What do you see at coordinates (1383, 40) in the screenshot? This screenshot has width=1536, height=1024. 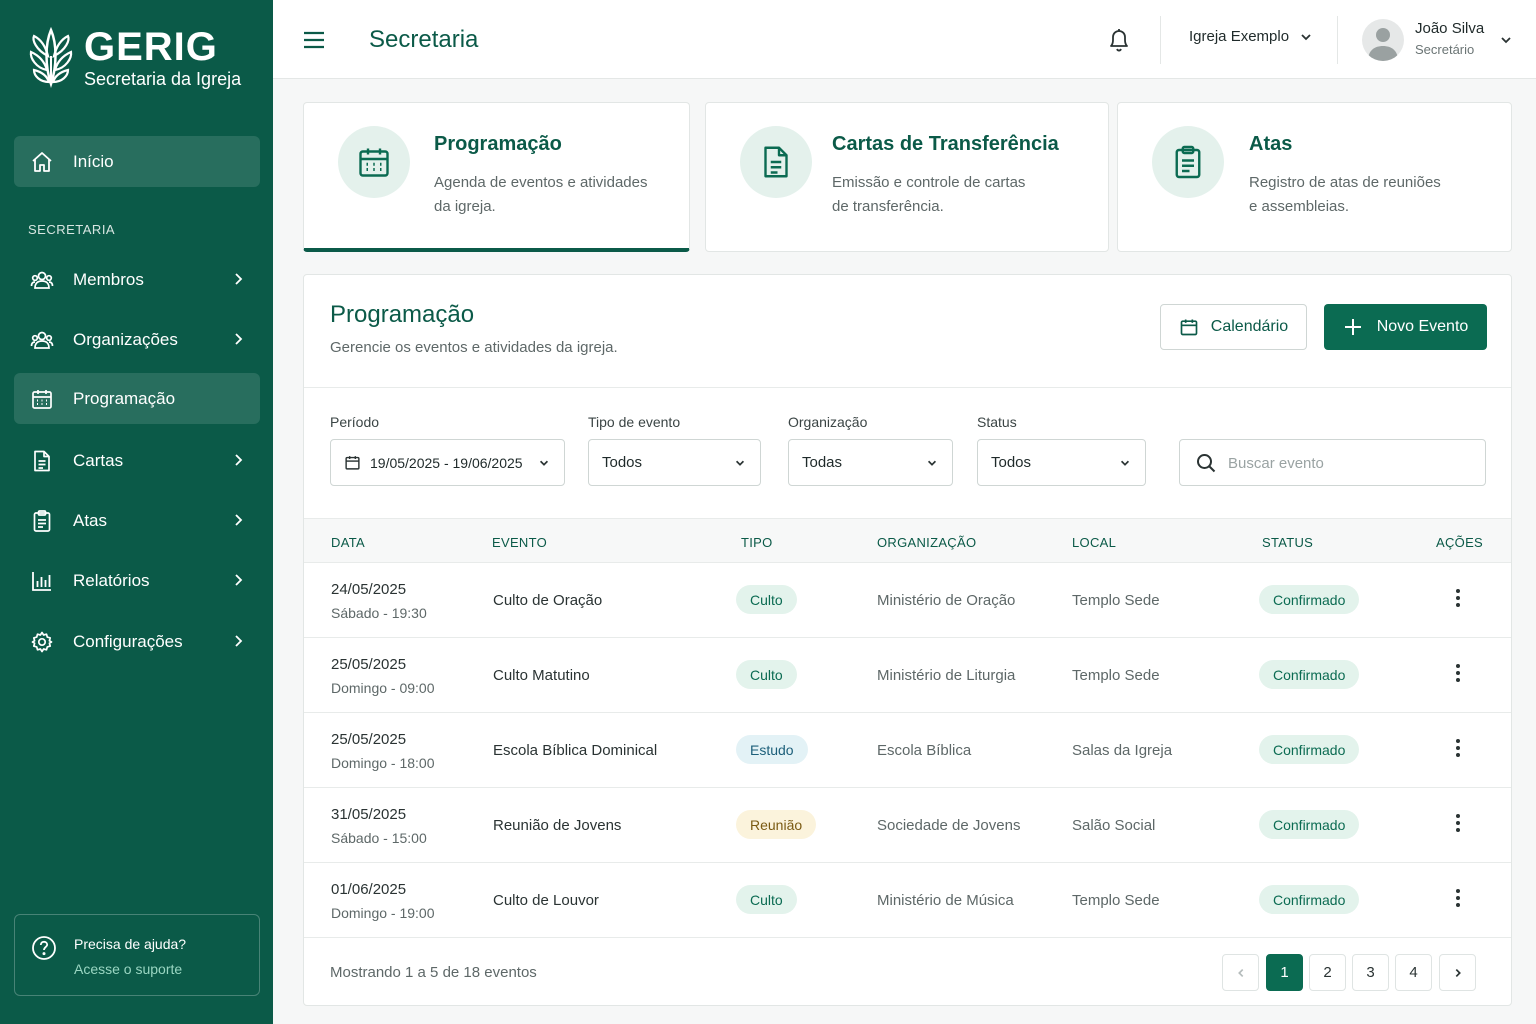 I see `avatar` at bounding box center [1383, 40].